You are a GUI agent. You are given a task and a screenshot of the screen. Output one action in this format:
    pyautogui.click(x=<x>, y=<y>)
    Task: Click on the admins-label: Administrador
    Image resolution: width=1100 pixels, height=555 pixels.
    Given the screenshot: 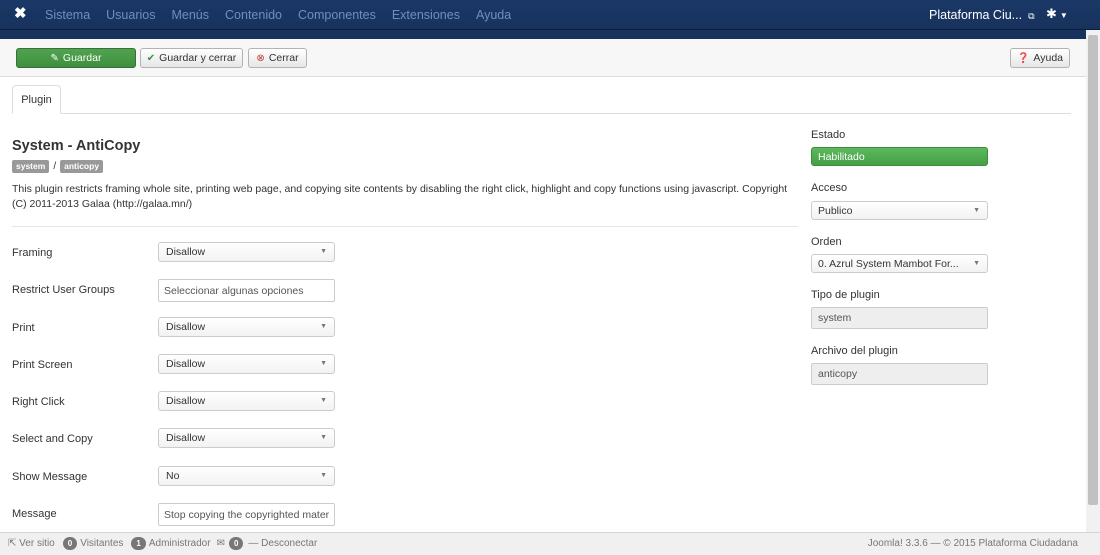 What is the action you would take?
    pyautogui.click(x=179, y=543)
    